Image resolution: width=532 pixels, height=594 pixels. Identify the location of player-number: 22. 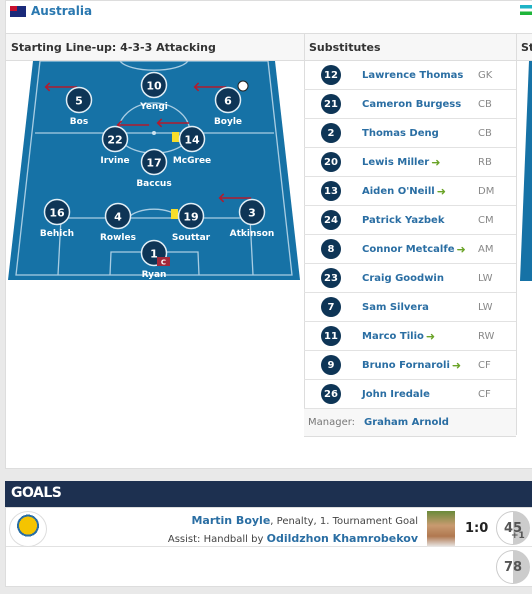
(114, 140).